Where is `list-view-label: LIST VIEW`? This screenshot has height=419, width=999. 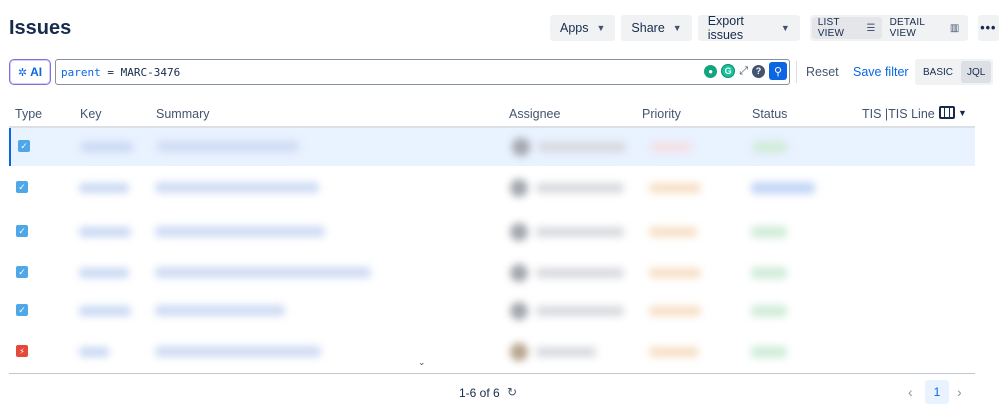 list-view-label: LIST VIEW is located at coordinates (831, 28).